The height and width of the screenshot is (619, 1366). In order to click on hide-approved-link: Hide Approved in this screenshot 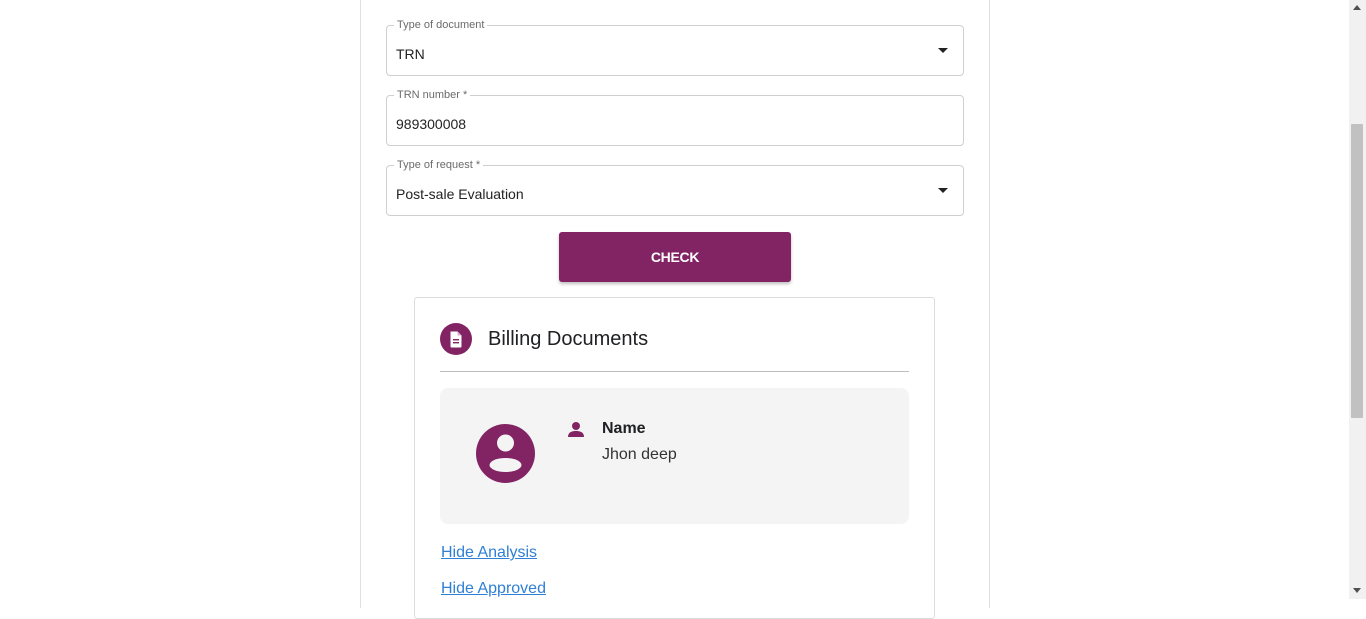, I will do `click(493, 589)`.